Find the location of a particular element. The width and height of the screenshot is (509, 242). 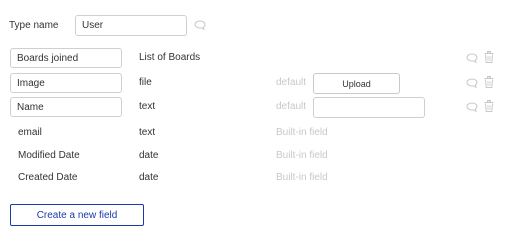

create-new-field-button: Create a new field is located at coordinates (77, 215).